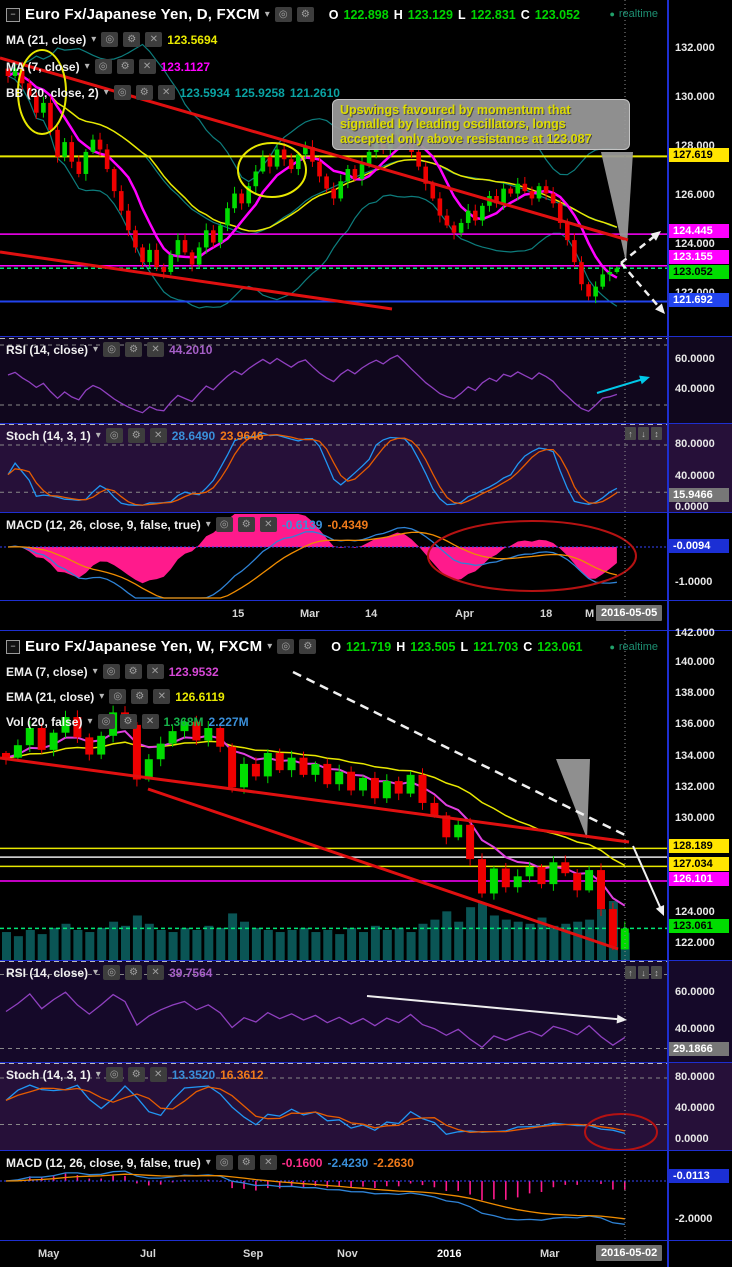 This screenshot has height=1267, width=732. Describe the element at coordinates (52, 93) in the screenshot. I see `bb-label: BB (20, close, 2)` at that location.